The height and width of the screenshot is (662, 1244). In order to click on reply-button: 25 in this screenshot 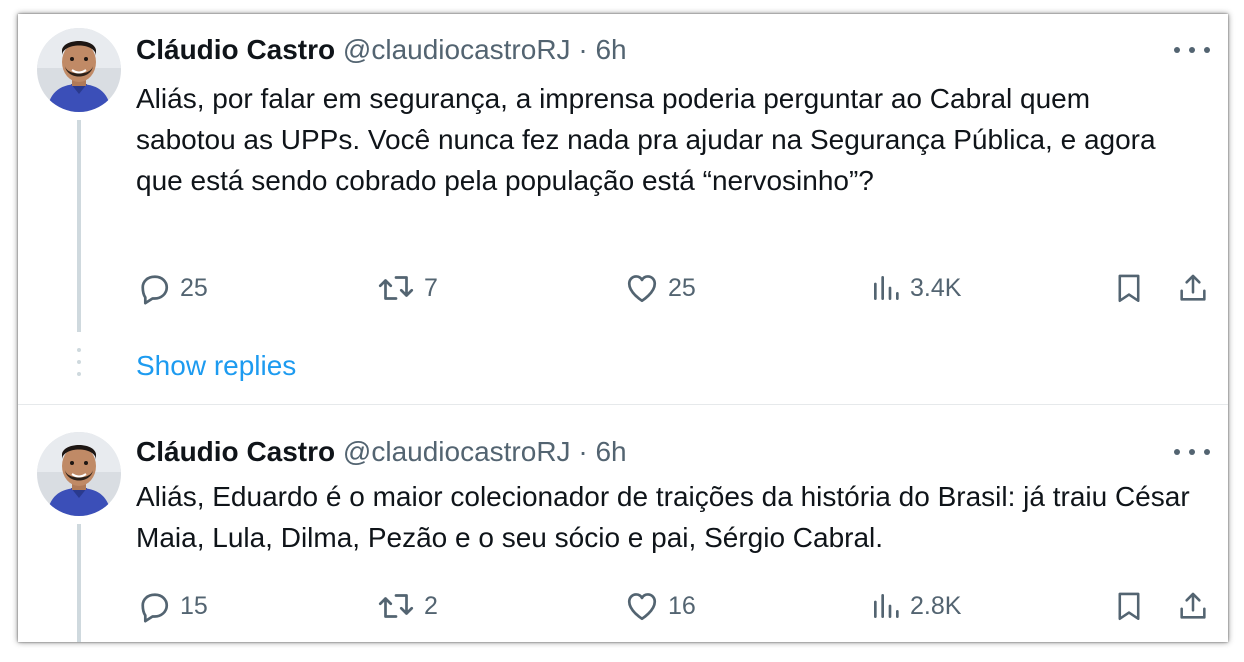, I will do `click(172, 288)`.